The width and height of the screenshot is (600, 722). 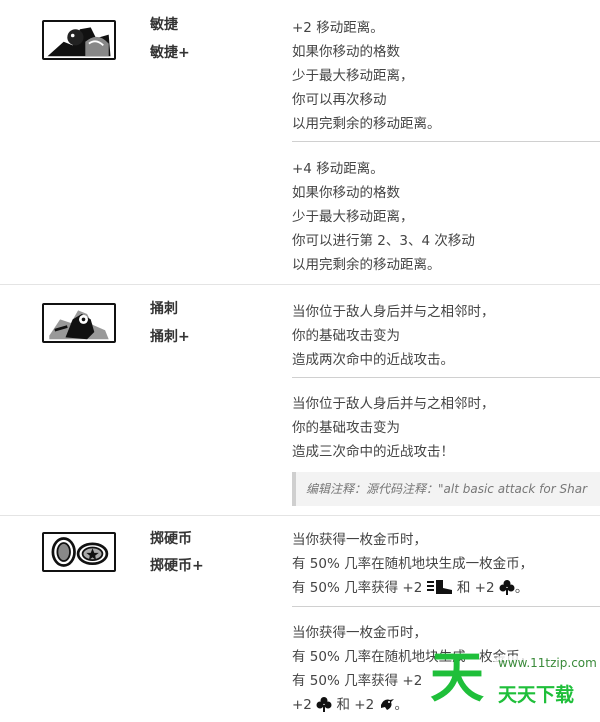 What do you see at coordinates (164, 25) in the screenshot?
I see `skill-name: 敏捷` at bounding box center [164, 25].